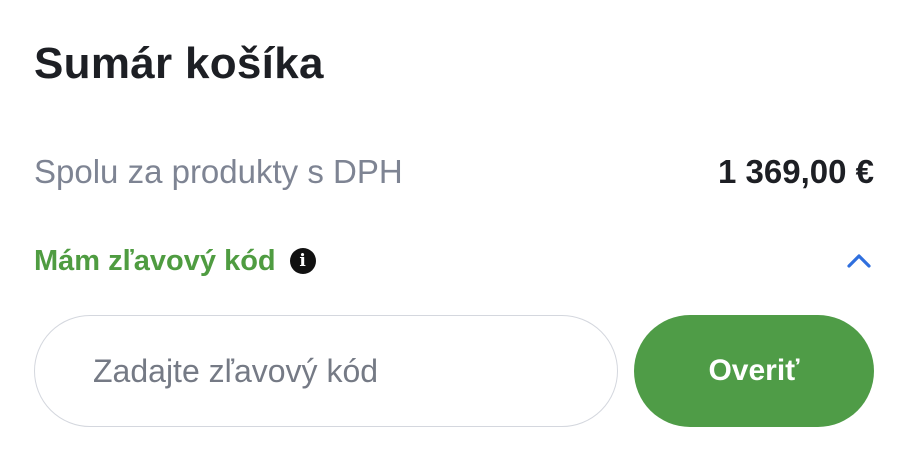  Describe the element at coordinates (796, 171) in the screenshot. I see `products-total-value: 1 369,00 €` at that location.